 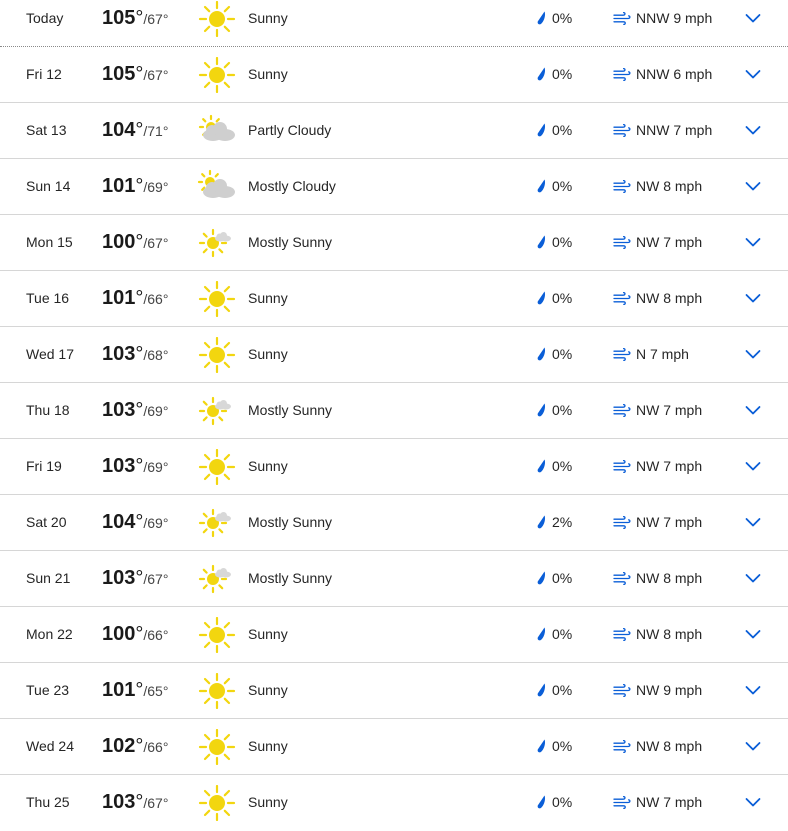 I want to click on day-label: Mon 22, so click(x=49, y=634).